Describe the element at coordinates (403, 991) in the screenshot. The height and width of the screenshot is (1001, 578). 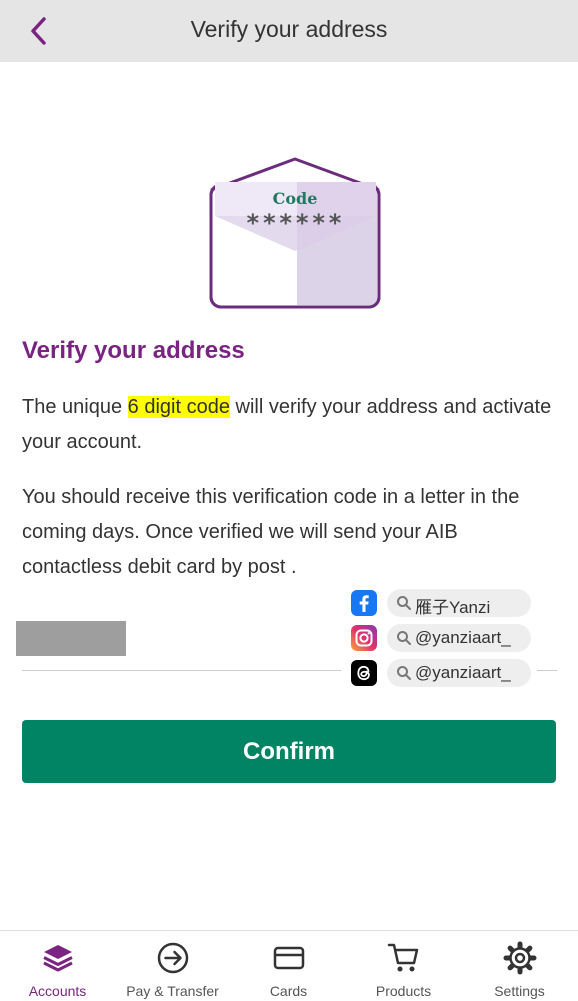
I see `tab-products-label: Products` at that location.